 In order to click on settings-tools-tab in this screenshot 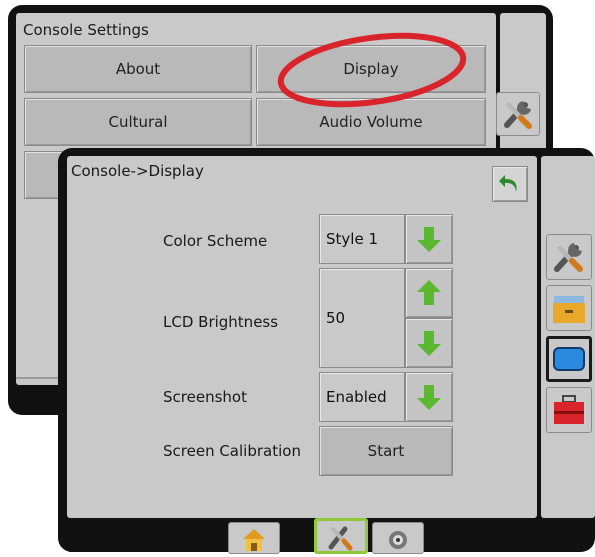, I will do `click(518, 114)`.